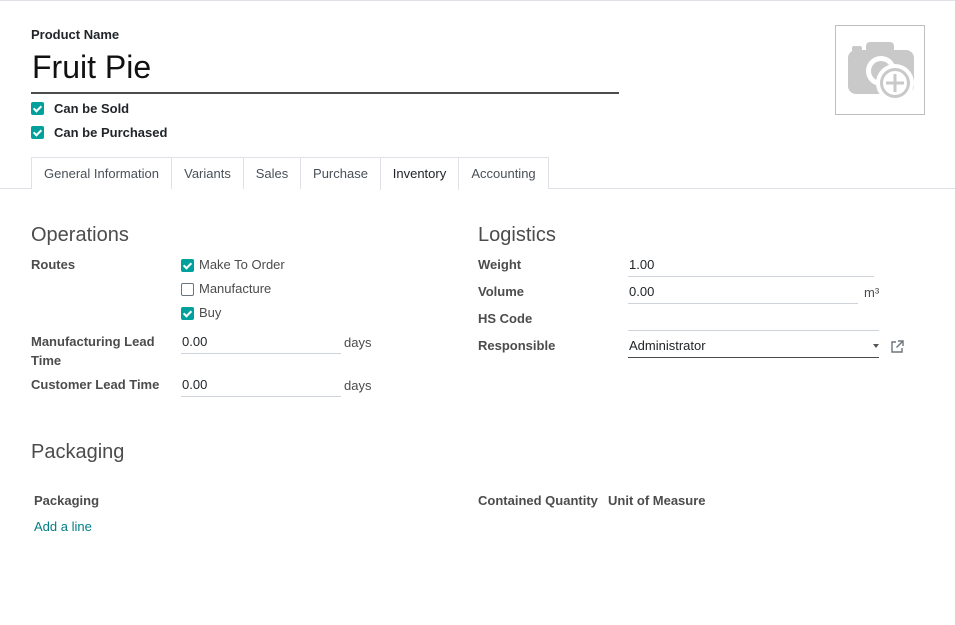 This screenshot has width=955, height=625. I want to click on weight-label: Weight, so click(500, 264).